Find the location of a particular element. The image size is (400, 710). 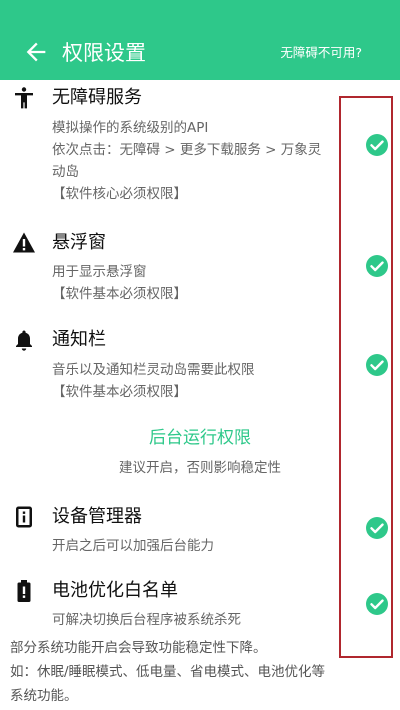

overlay-title: 悬浮窗 is located at coordinates (79, 243).